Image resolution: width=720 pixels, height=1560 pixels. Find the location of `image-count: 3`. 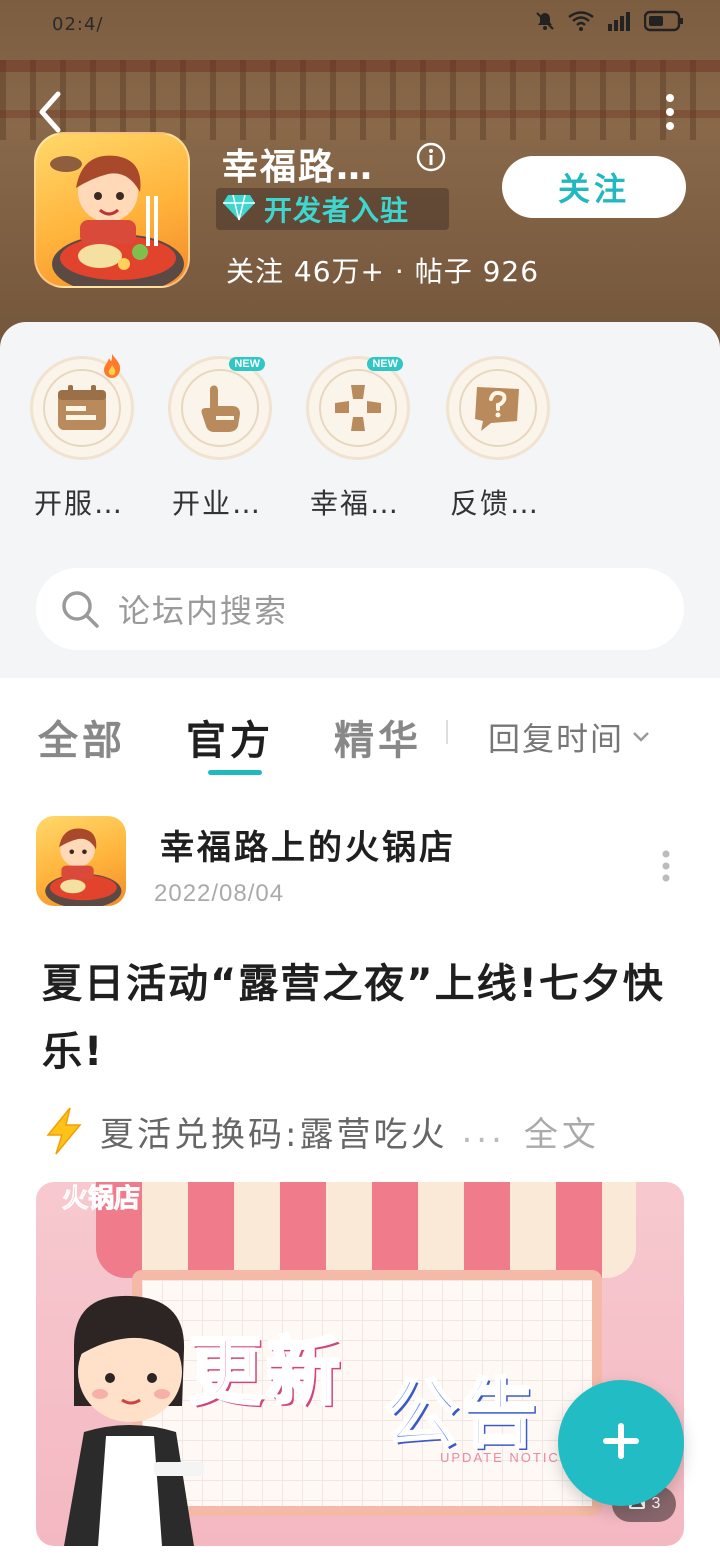

image-count: 3 is located at coordinates (656, 1503).